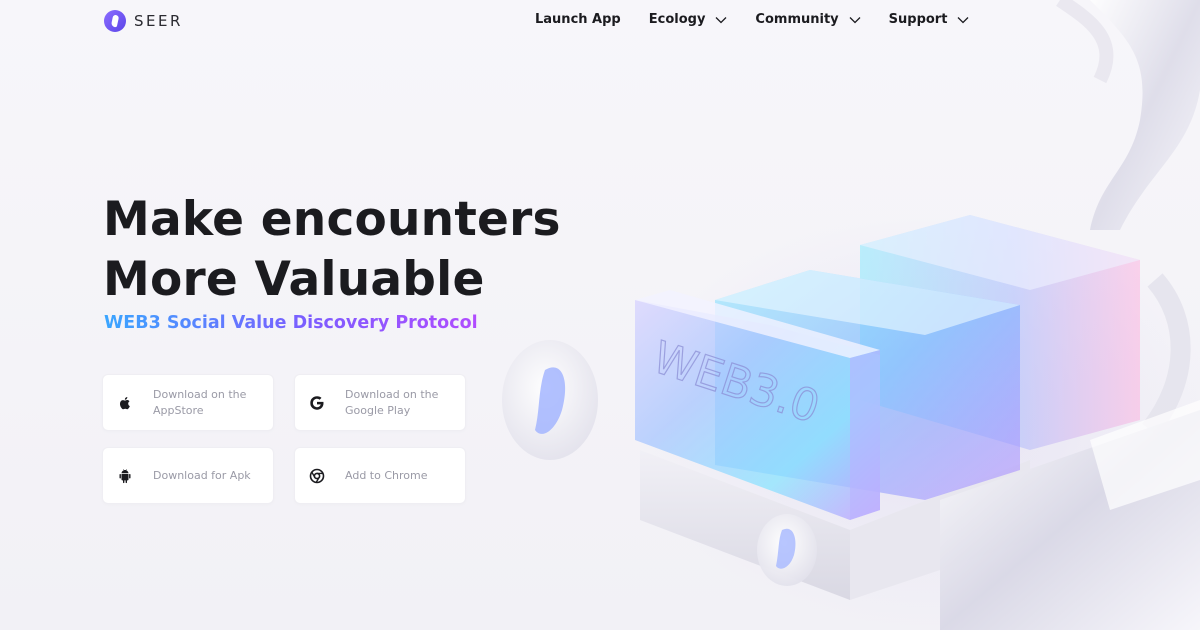  What do you see at coordinates (918, 19) in the screenshot?
I see `nav-item-label: Support` at bounding box center [918, 19].